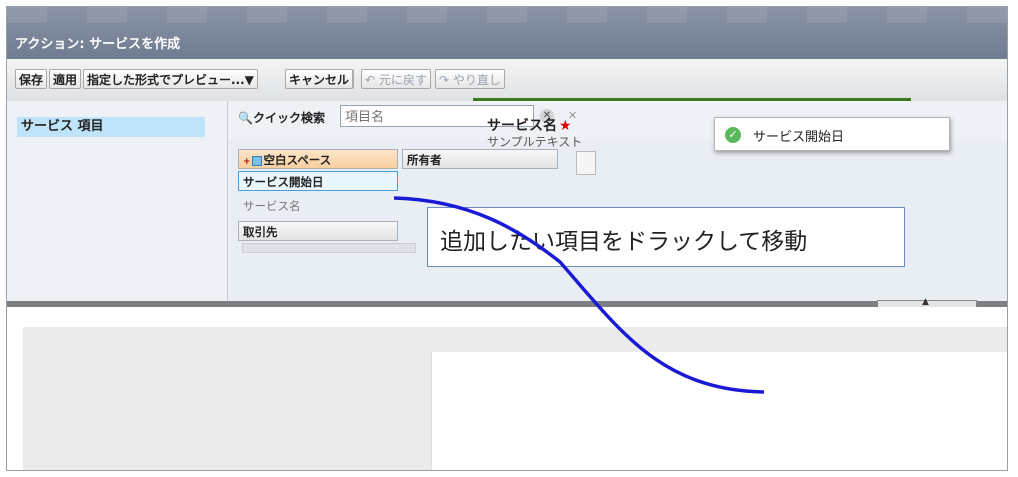 This screenshot has width=1018, height=477. Describe the element at coordinates (507, 33) in the screenshot. I see `title-bar: アクション: サービスを作成` at that location.